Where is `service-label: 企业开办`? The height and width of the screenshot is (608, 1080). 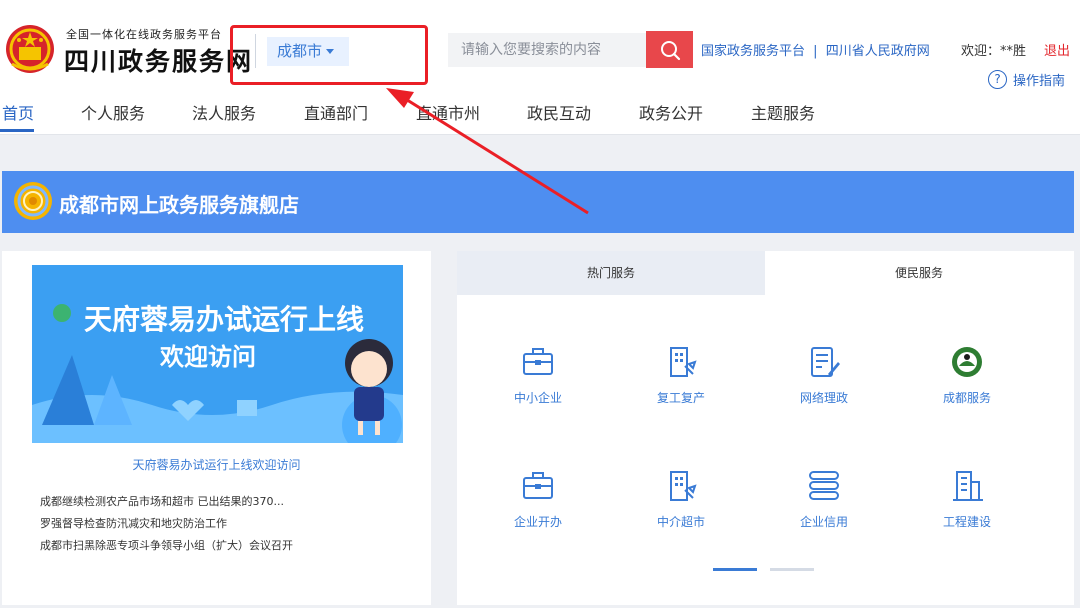
service-label: 企业开办 is located at coordinates (537, 522).